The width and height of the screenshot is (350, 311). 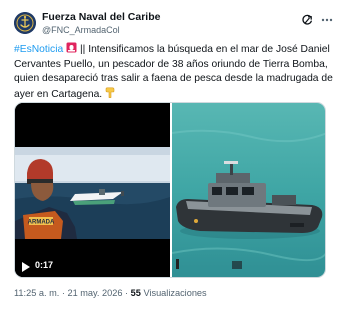 I want to click on views-count: 55, so click(x=135, y=293).